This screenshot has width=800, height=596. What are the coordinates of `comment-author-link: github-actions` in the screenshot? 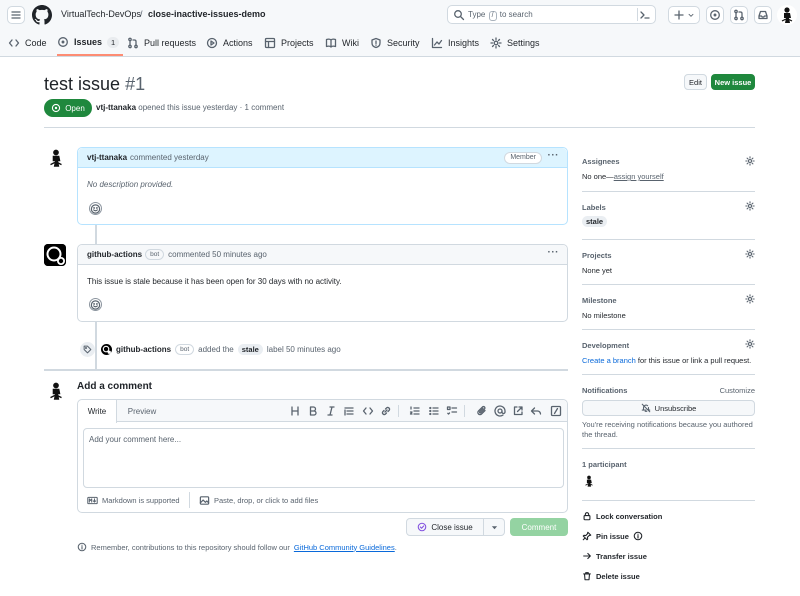 It's located at (114, 254).